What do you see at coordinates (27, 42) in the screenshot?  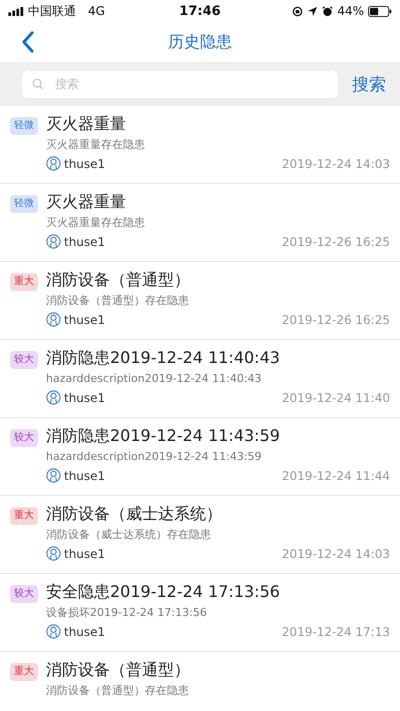 I see `back-icon` at bounding box center [27, 42].